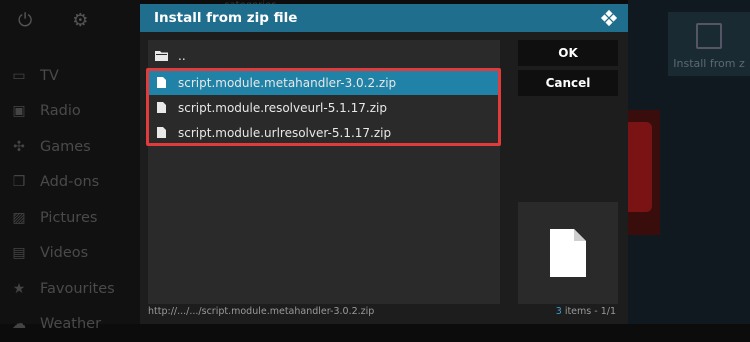 The image size is (750, 342). I want to click on dialog-title: Install from zip file, so click(225, 18).